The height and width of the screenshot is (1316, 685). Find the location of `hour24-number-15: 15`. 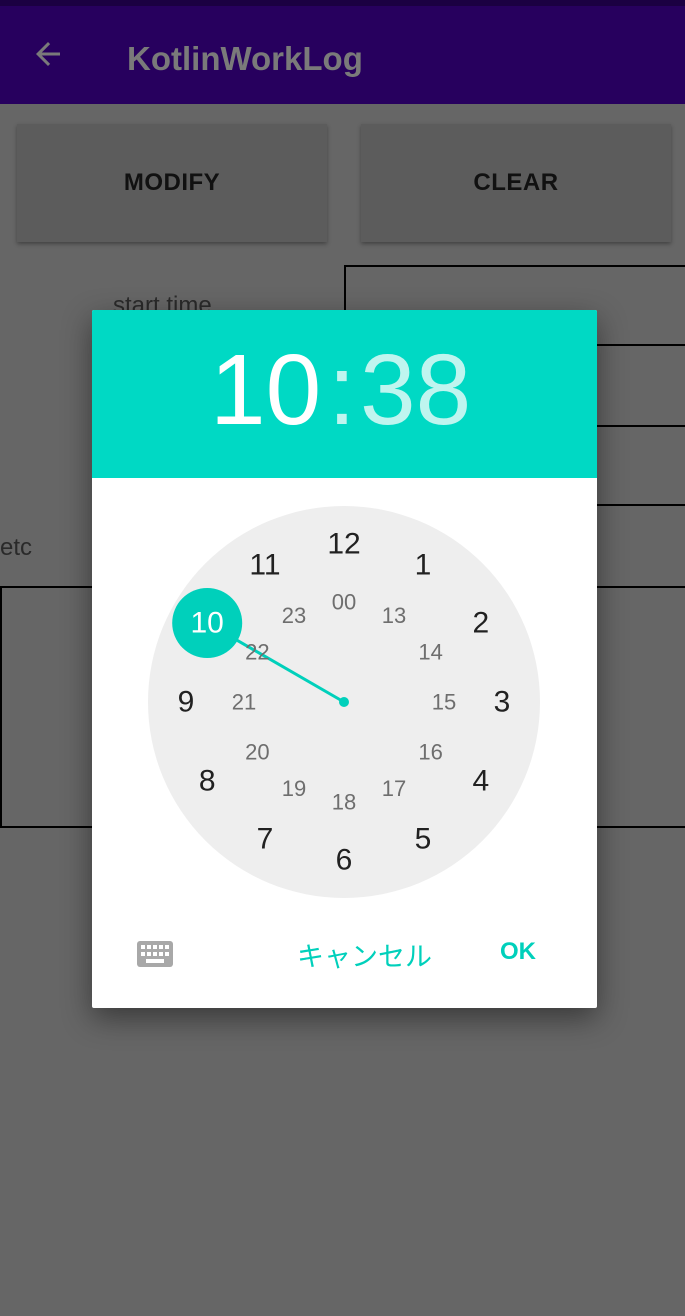

hour24-number-15: 15 is located at coordinates (444, 702).